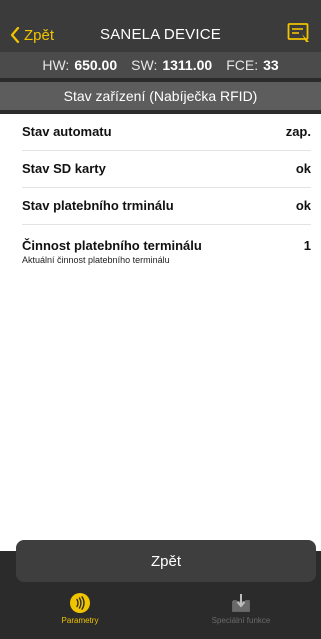 This screenshot has width=321, height=639. Describe the element at coordinates (160, 65) in the screenshot. I see `device-info-bar: HW: 650.00 SW: 1311.00 FCE: 33` at that location.